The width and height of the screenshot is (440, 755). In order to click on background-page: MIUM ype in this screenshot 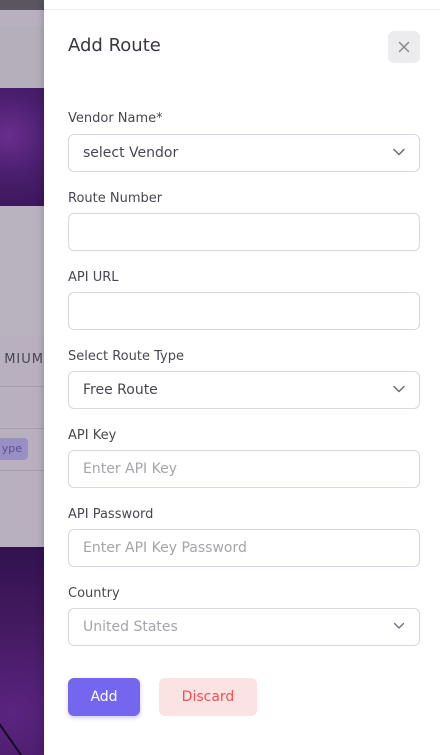, I will do `click(22, 377)`.